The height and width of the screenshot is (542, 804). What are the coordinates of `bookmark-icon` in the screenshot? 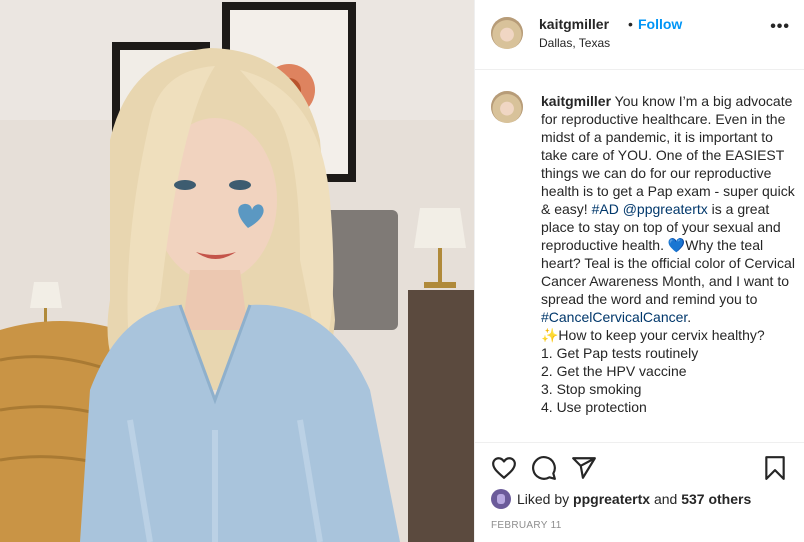 It's located at (775, 468).